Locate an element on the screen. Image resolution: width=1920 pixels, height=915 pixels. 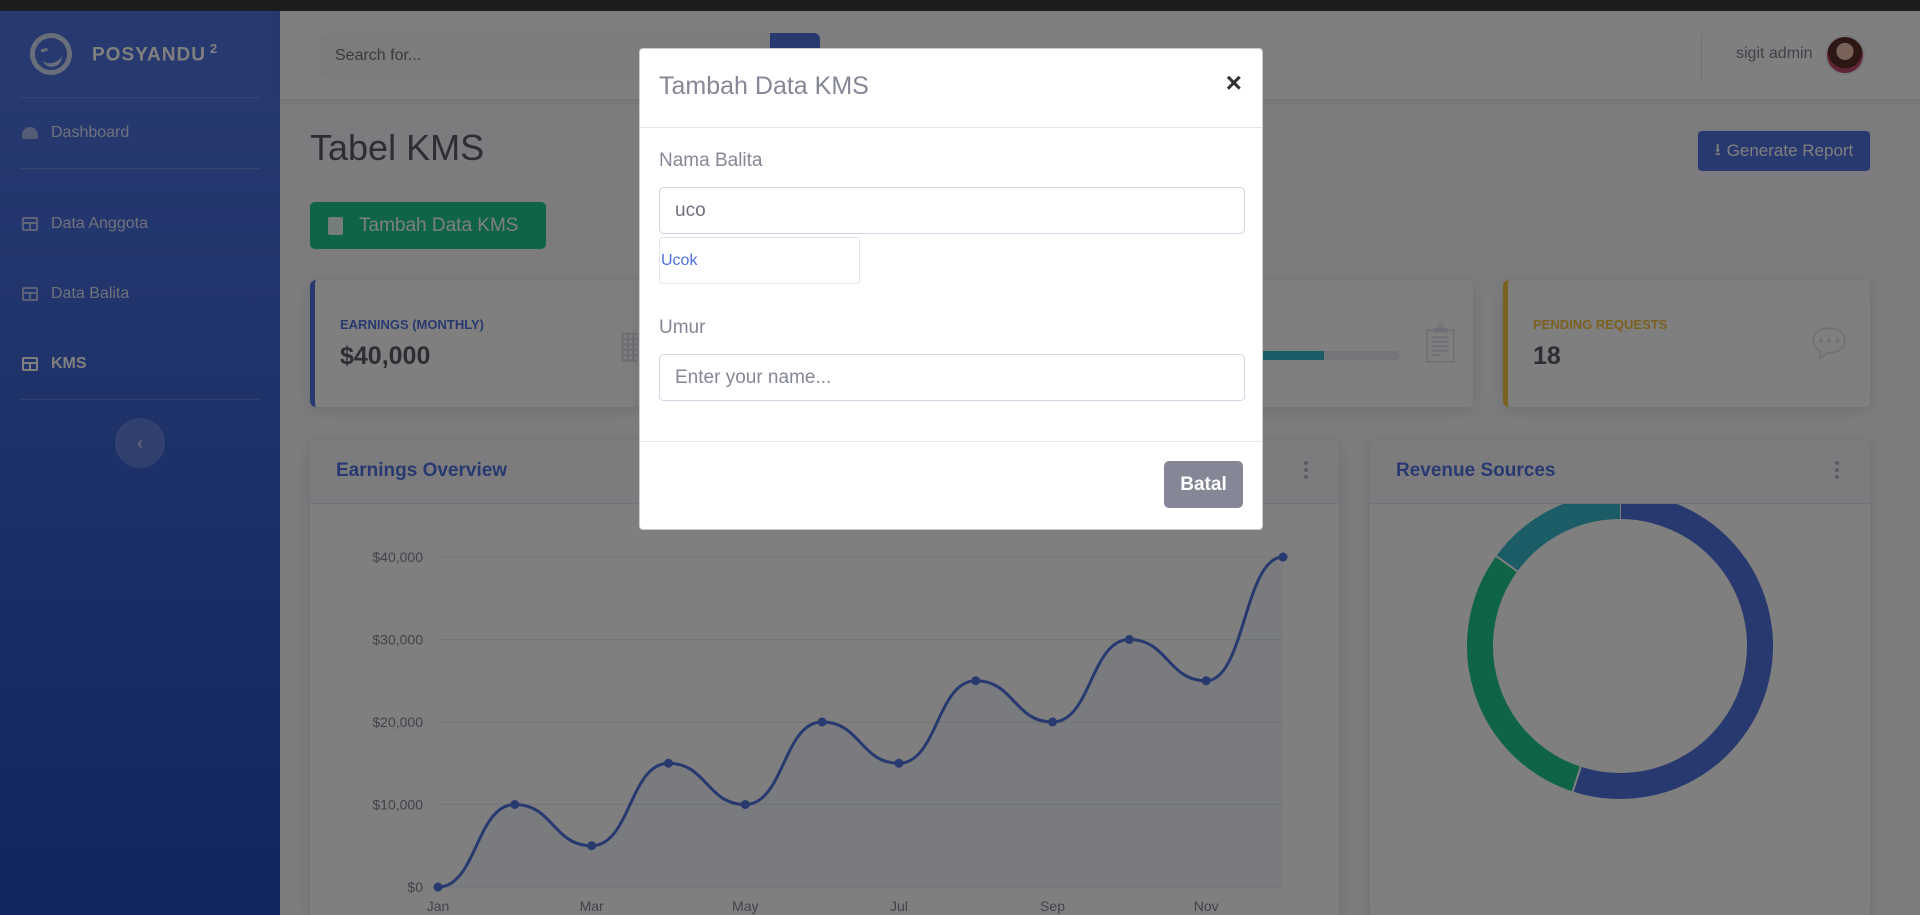
nama-balita-input is located at coordinates (952, 210).